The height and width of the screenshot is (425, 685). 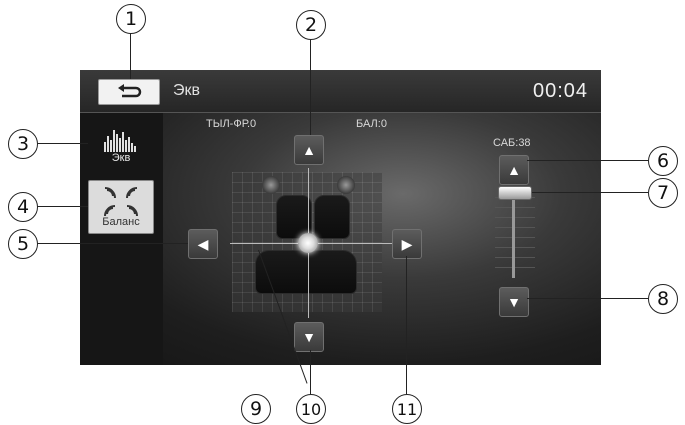 I want to click on balance-position-knob, so click(x=308, y=243).